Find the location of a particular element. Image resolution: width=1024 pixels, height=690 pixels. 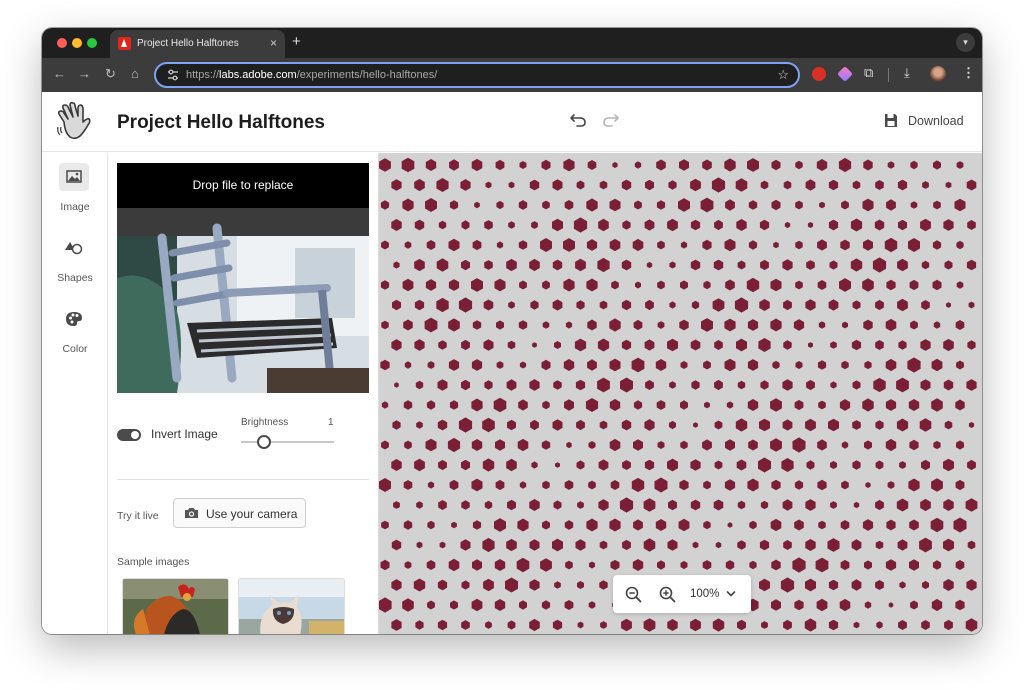

reload-icon: ↻ is located at coordinates (110, 74).